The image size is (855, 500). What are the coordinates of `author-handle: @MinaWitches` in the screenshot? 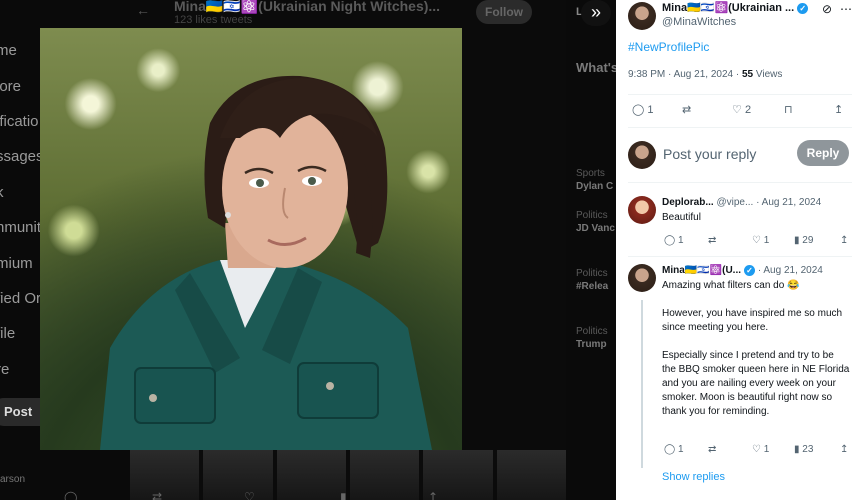 It's located at (699, 22).